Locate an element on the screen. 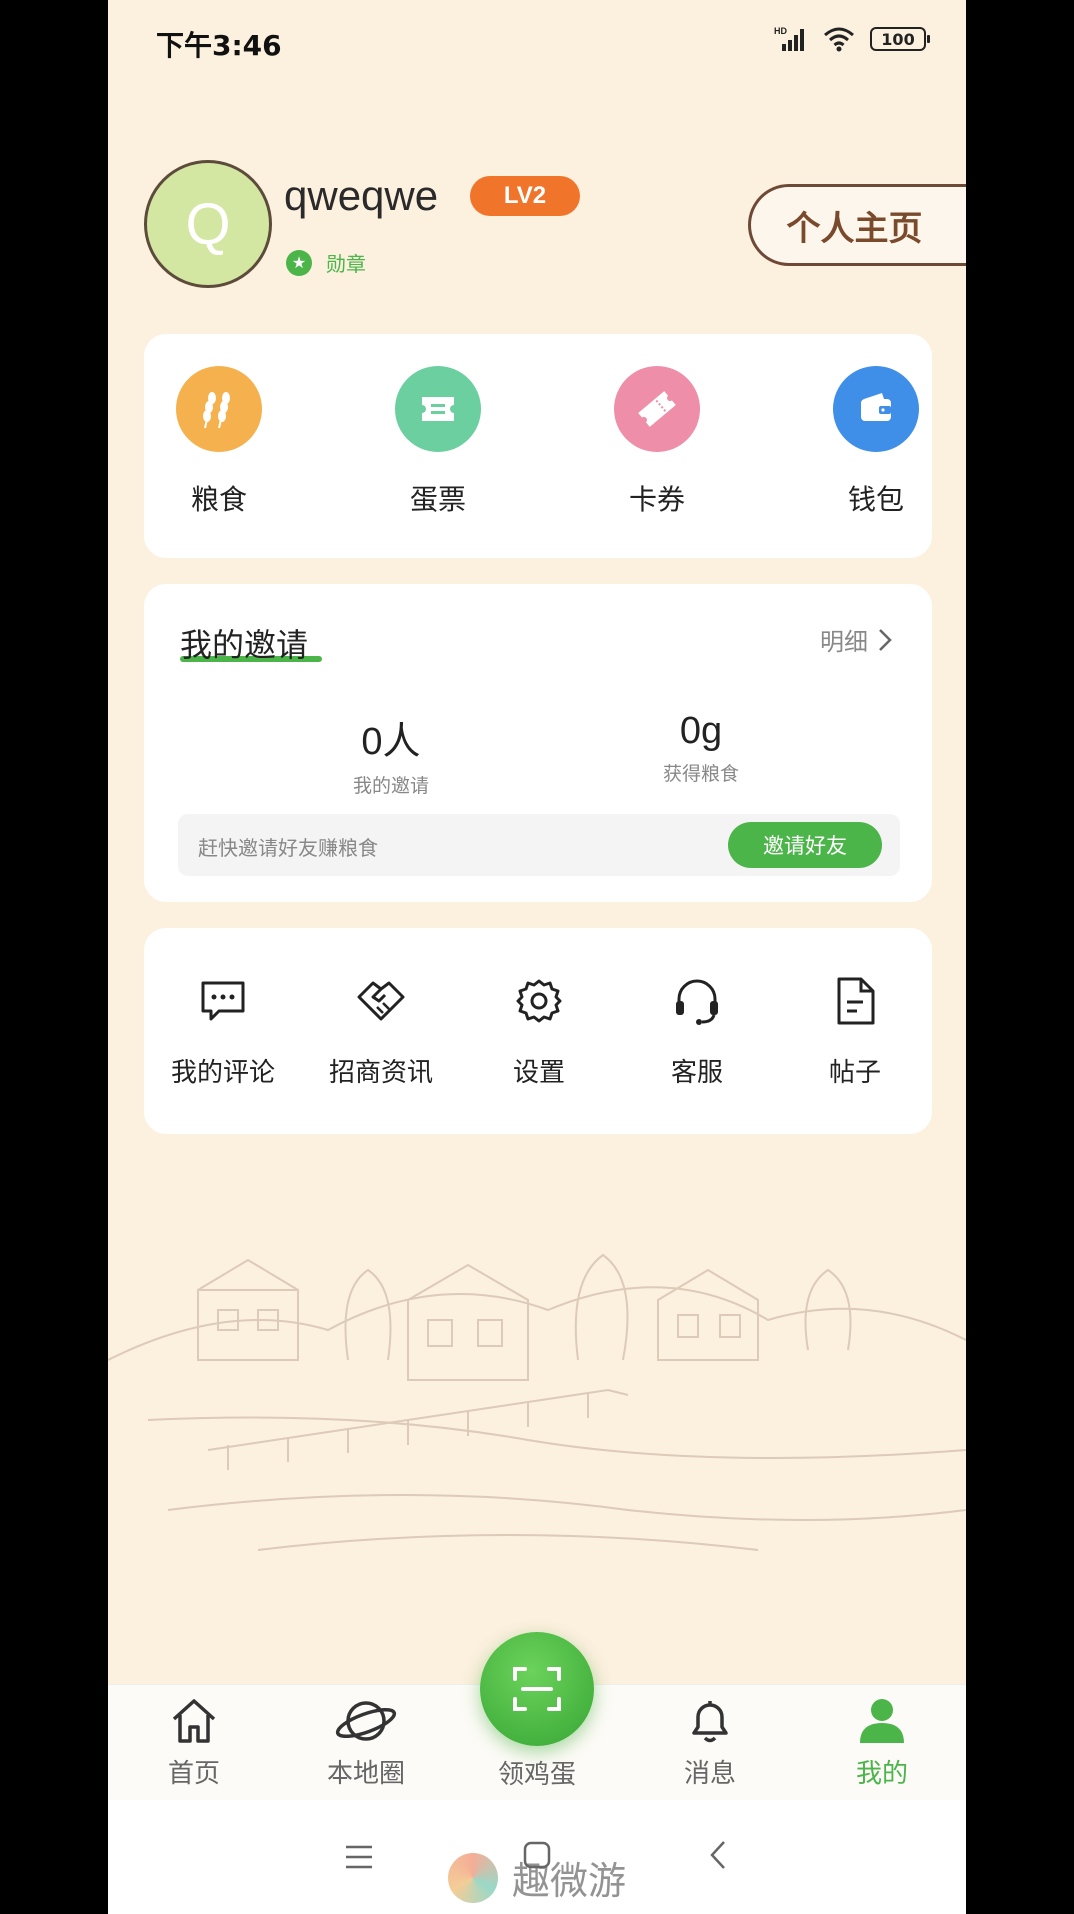  invite-prompt-bar: 赶快邀请好友赚粮食 邀请好友 is located at coordinates (539, 845).